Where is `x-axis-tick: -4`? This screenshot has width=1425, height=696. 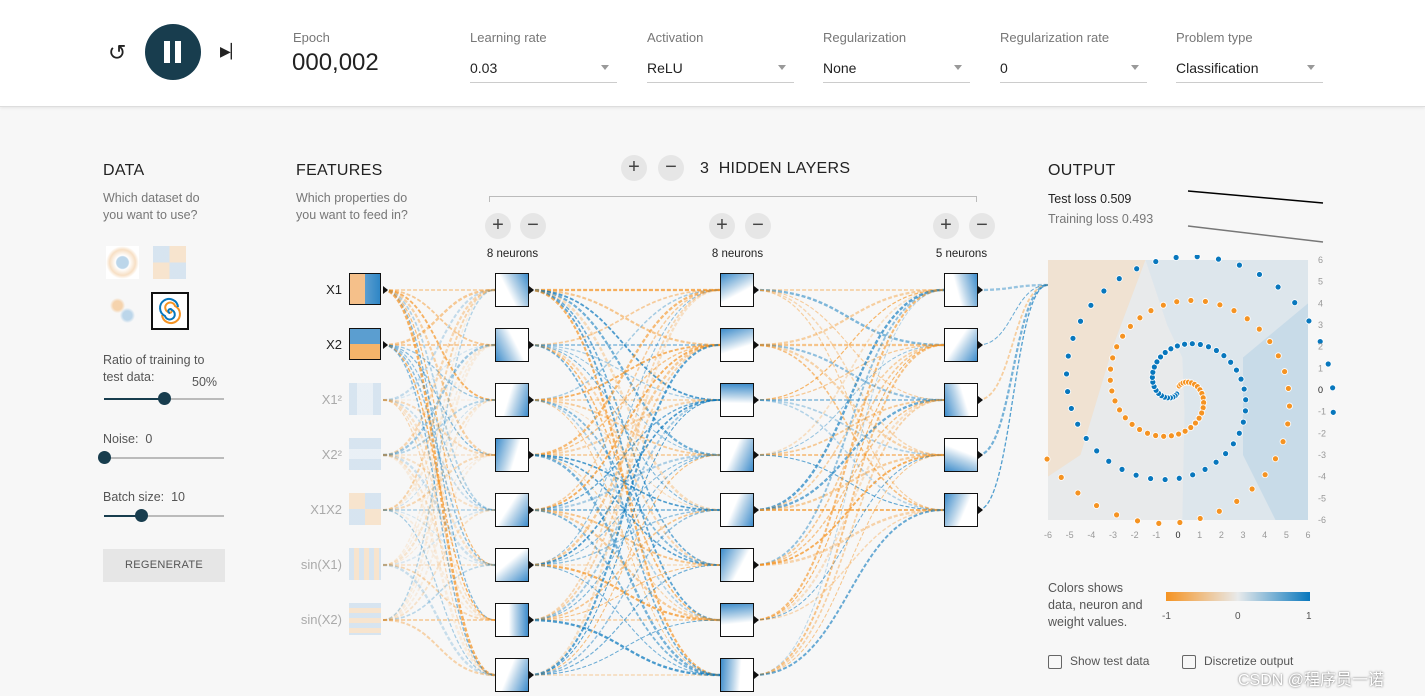 x-axis-tick: -4 is located at coordinates (1091, 535).